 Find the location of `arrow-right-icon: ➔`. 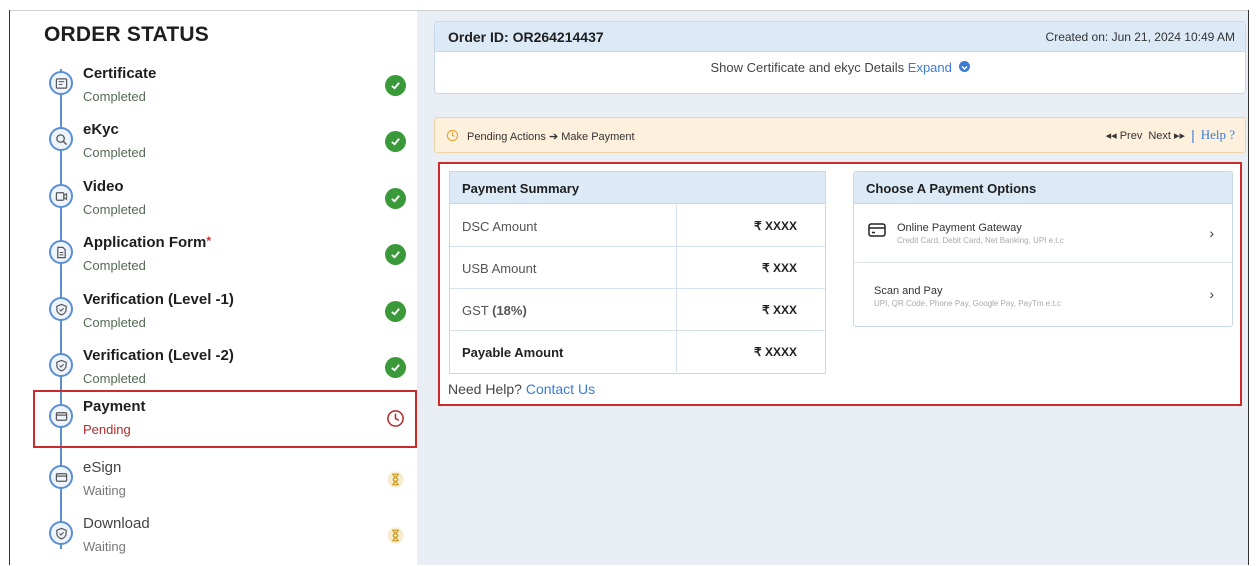

arrow-right-icon: ➔ is located at coordinates (553, 137).